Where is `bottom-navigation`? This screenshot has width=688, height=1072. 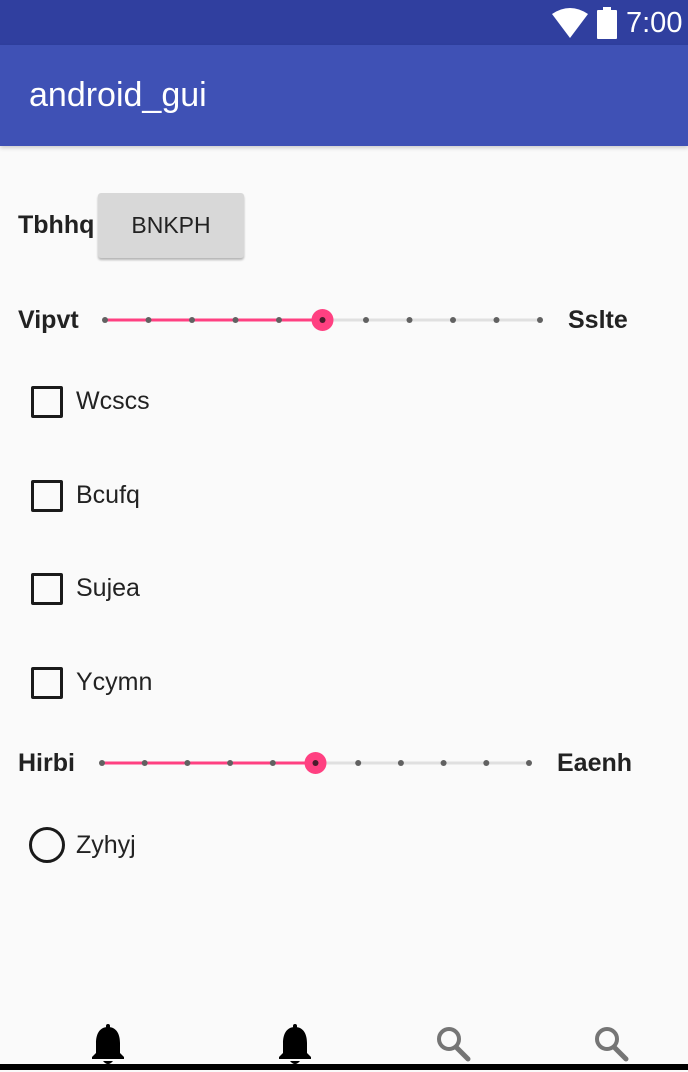 bottom-navigation is located at coordinates (344, 1042).